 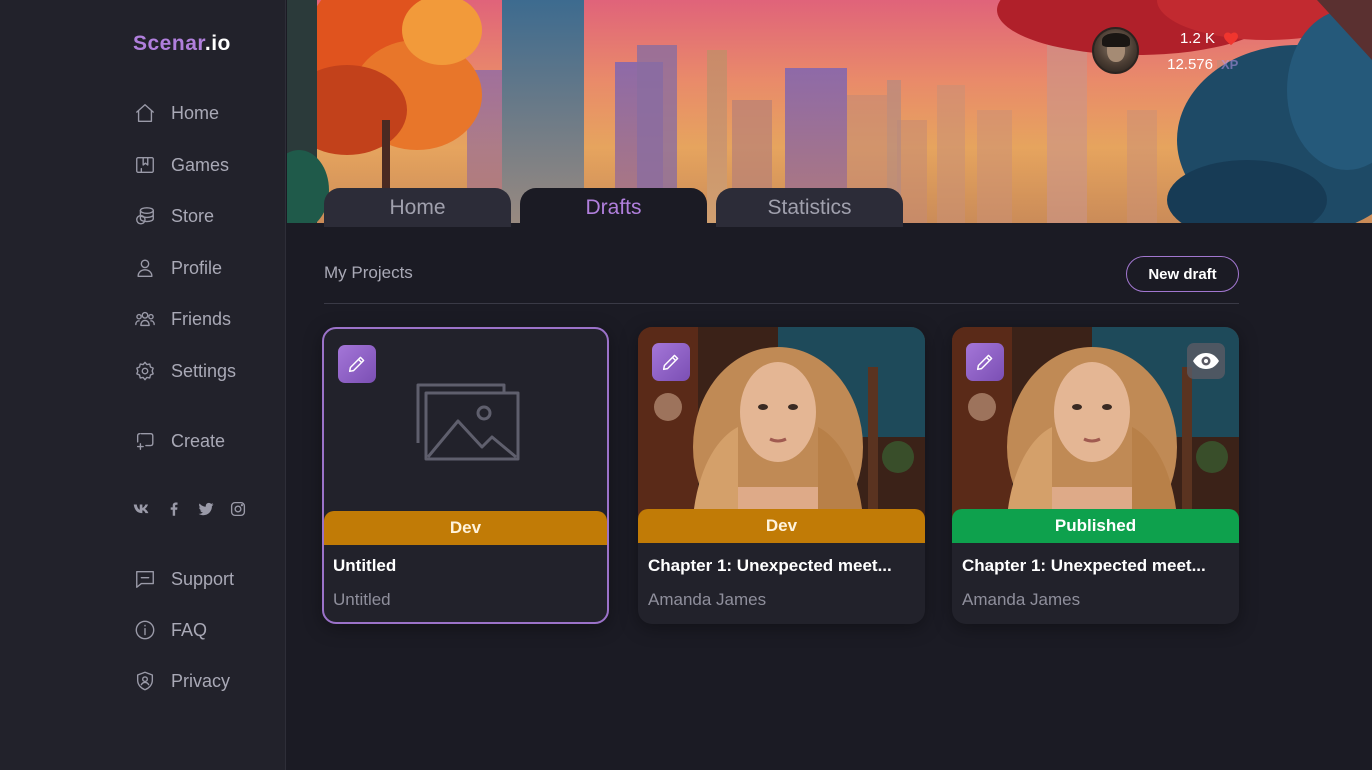 I want to click on instagram-icon, so click(x=238, y=509).